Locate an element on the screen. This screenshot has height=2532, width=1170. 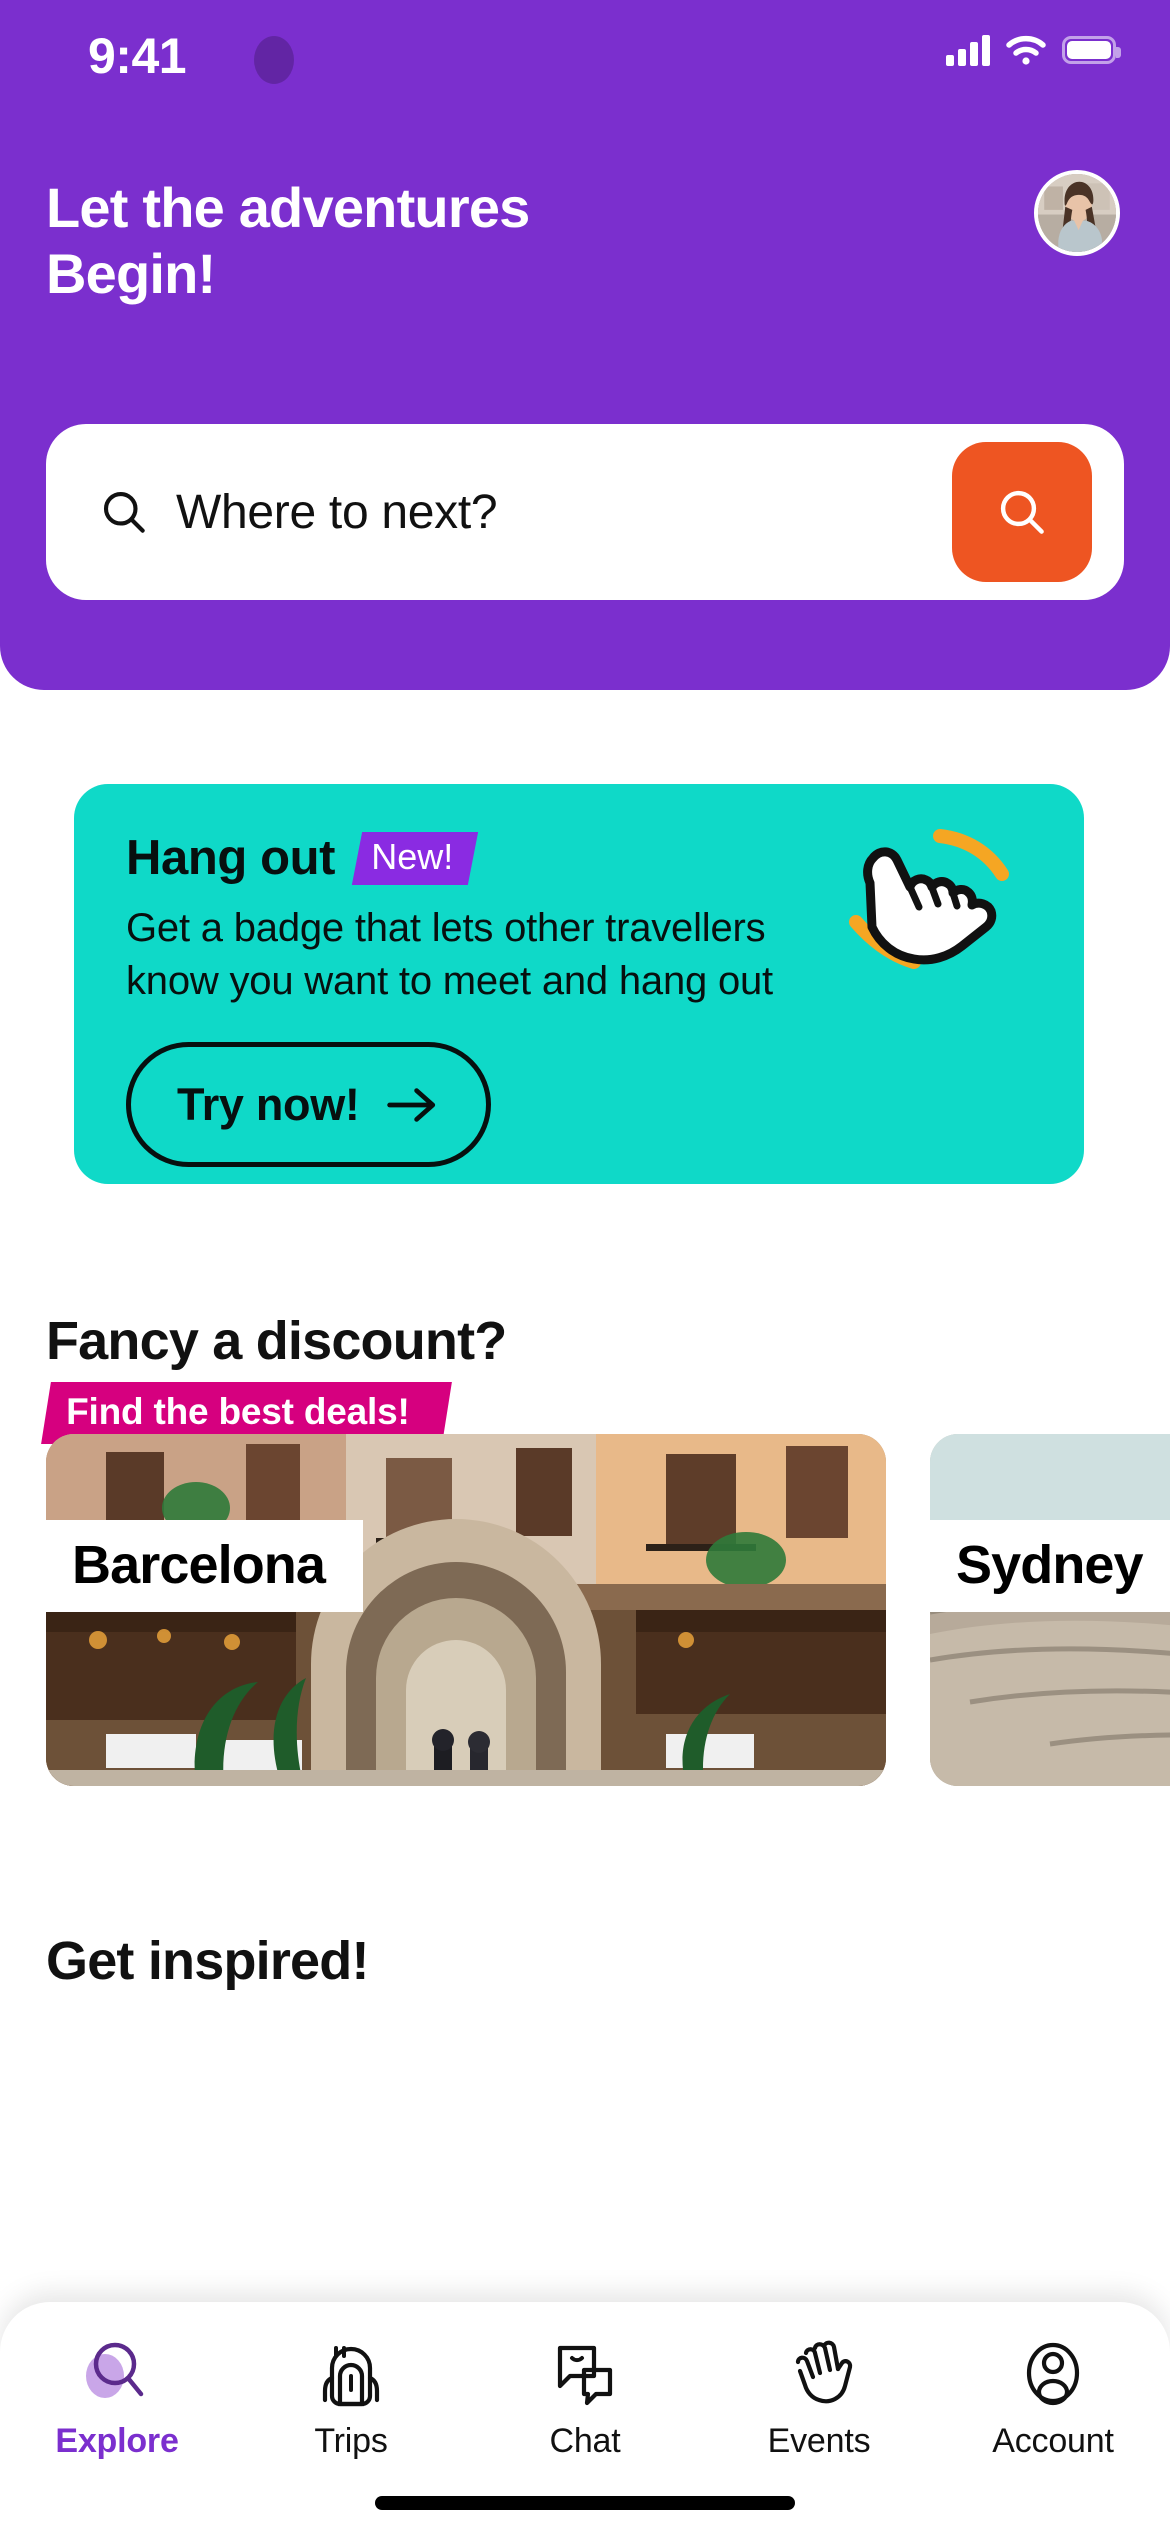
city-card-sydney: Sydney is located at coordinates (1050, 1610).